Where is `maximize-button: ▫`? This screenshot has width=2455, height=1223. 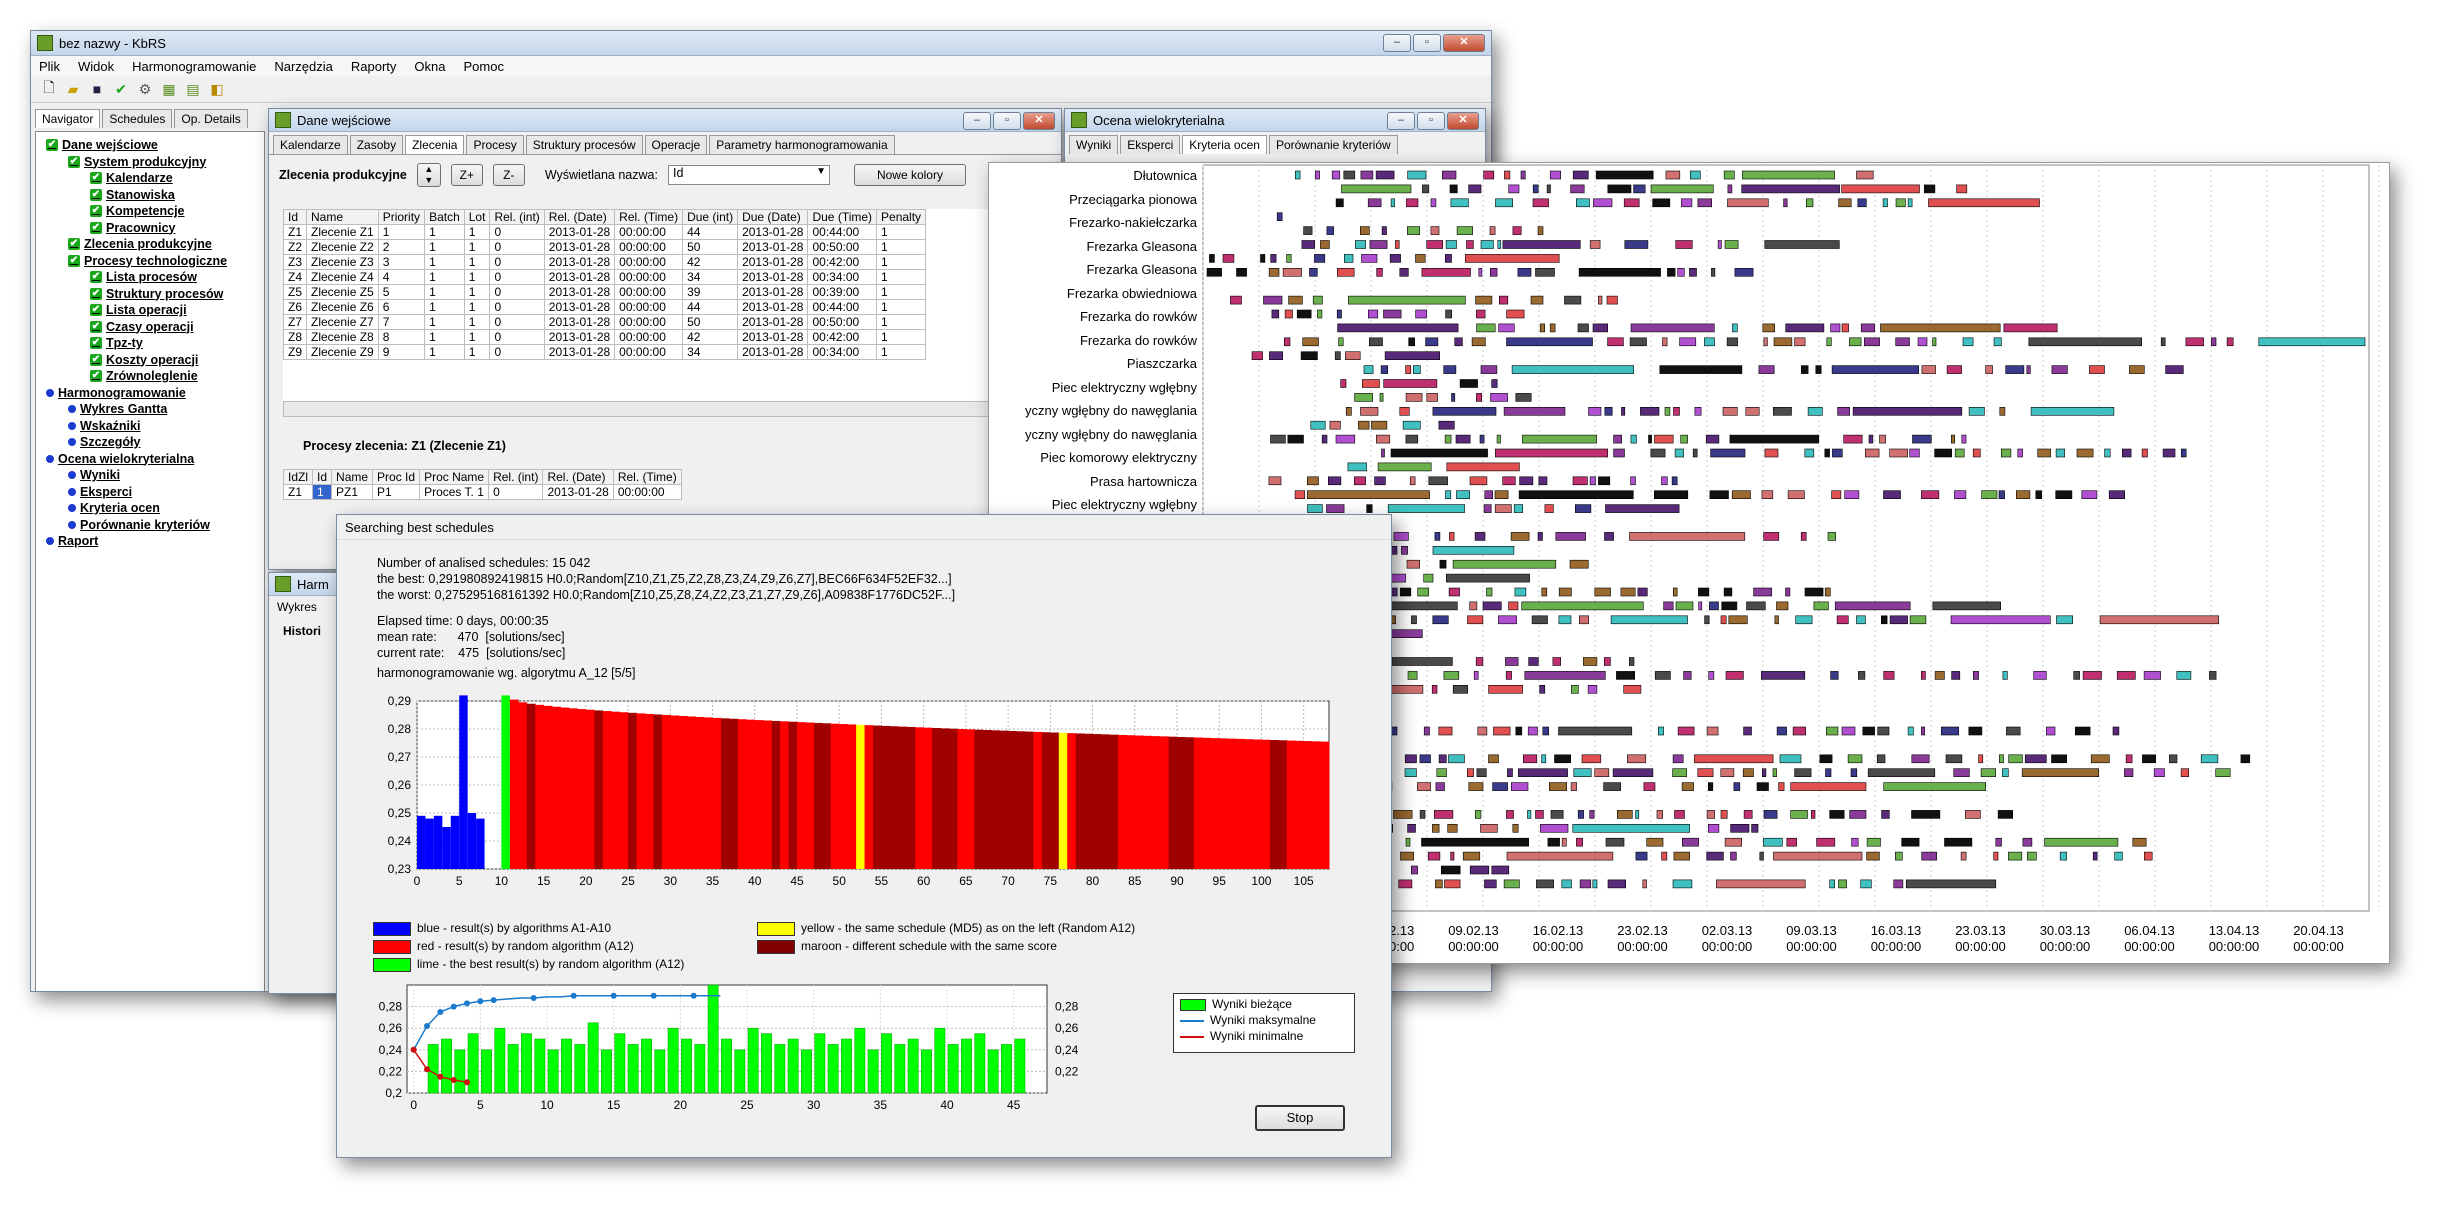 maximize-button: ▫ is located at coordinates (1427, 43).